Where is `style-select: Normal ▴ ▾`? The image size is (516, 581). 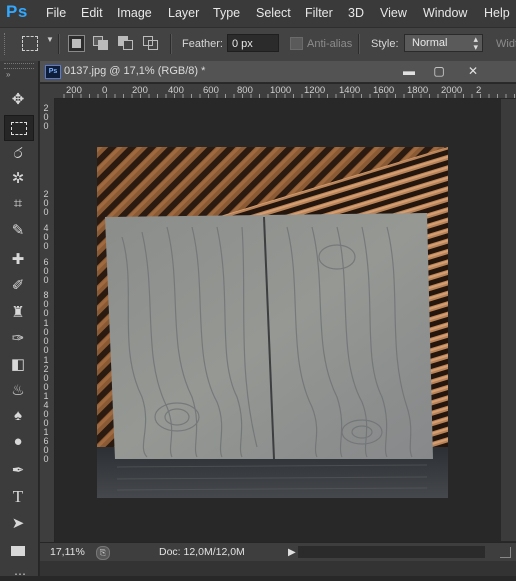 style-select: Normal ▴ ▾ is located at coordinates (443, 43).